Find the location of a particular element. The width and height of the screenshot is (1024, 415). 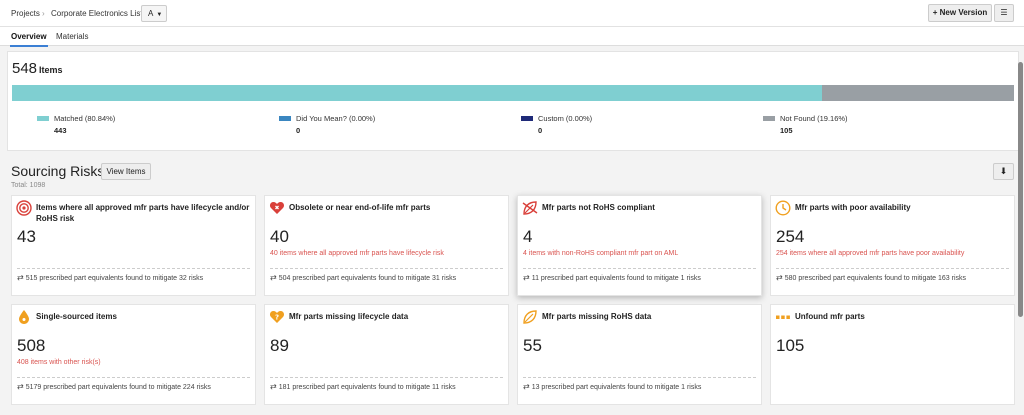

risk-card-title: Mfr parts missing RoHS data is located at coordinates (597, 316).